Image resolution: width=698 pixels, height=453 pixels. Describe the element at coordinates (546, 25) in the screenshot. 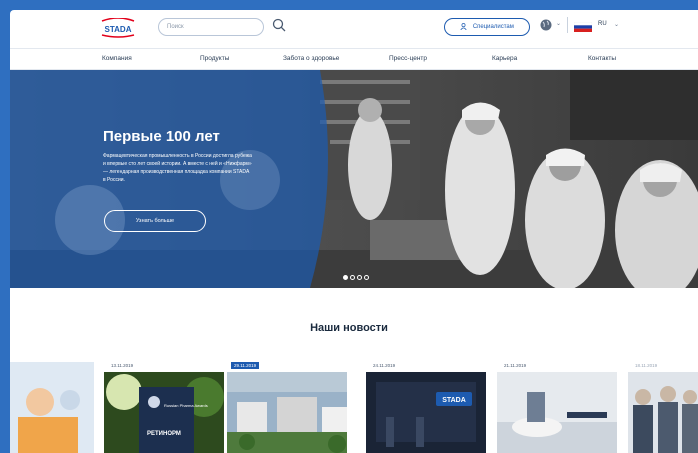

I see `globe-icon` at that location.